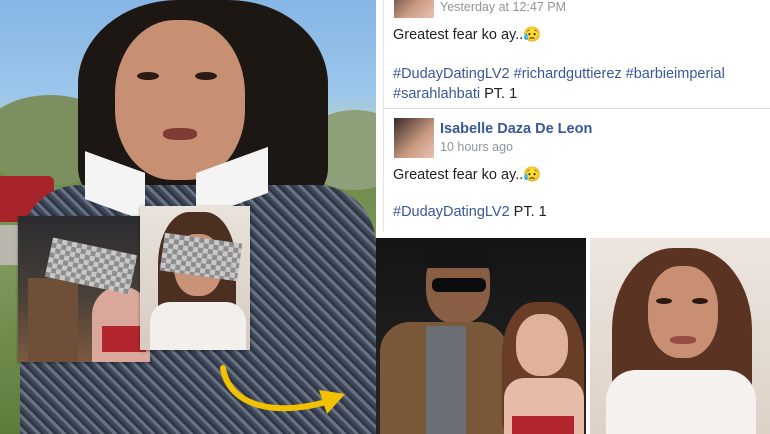 This screenshot has height=434, width=770. I want to click on collage-photo-couple, so click(84, 289).